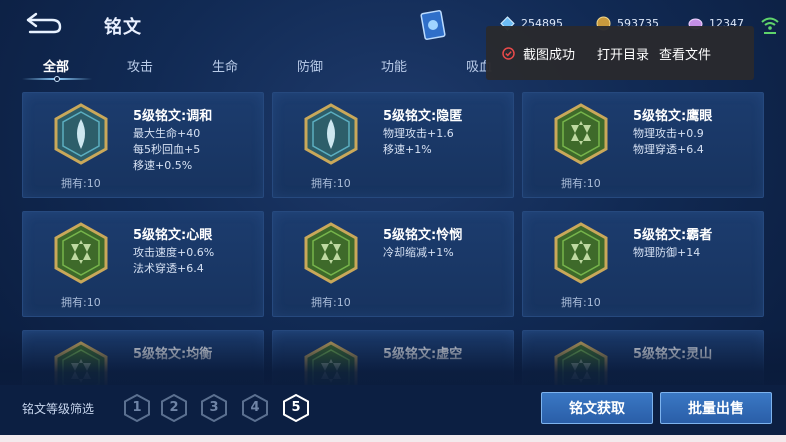 This screenshot has height=442, width=786. What do you see at coordinates (685, 53) in the screenshot?
I see `view-file-button: 查看文件` at bounding box center [685, 53].